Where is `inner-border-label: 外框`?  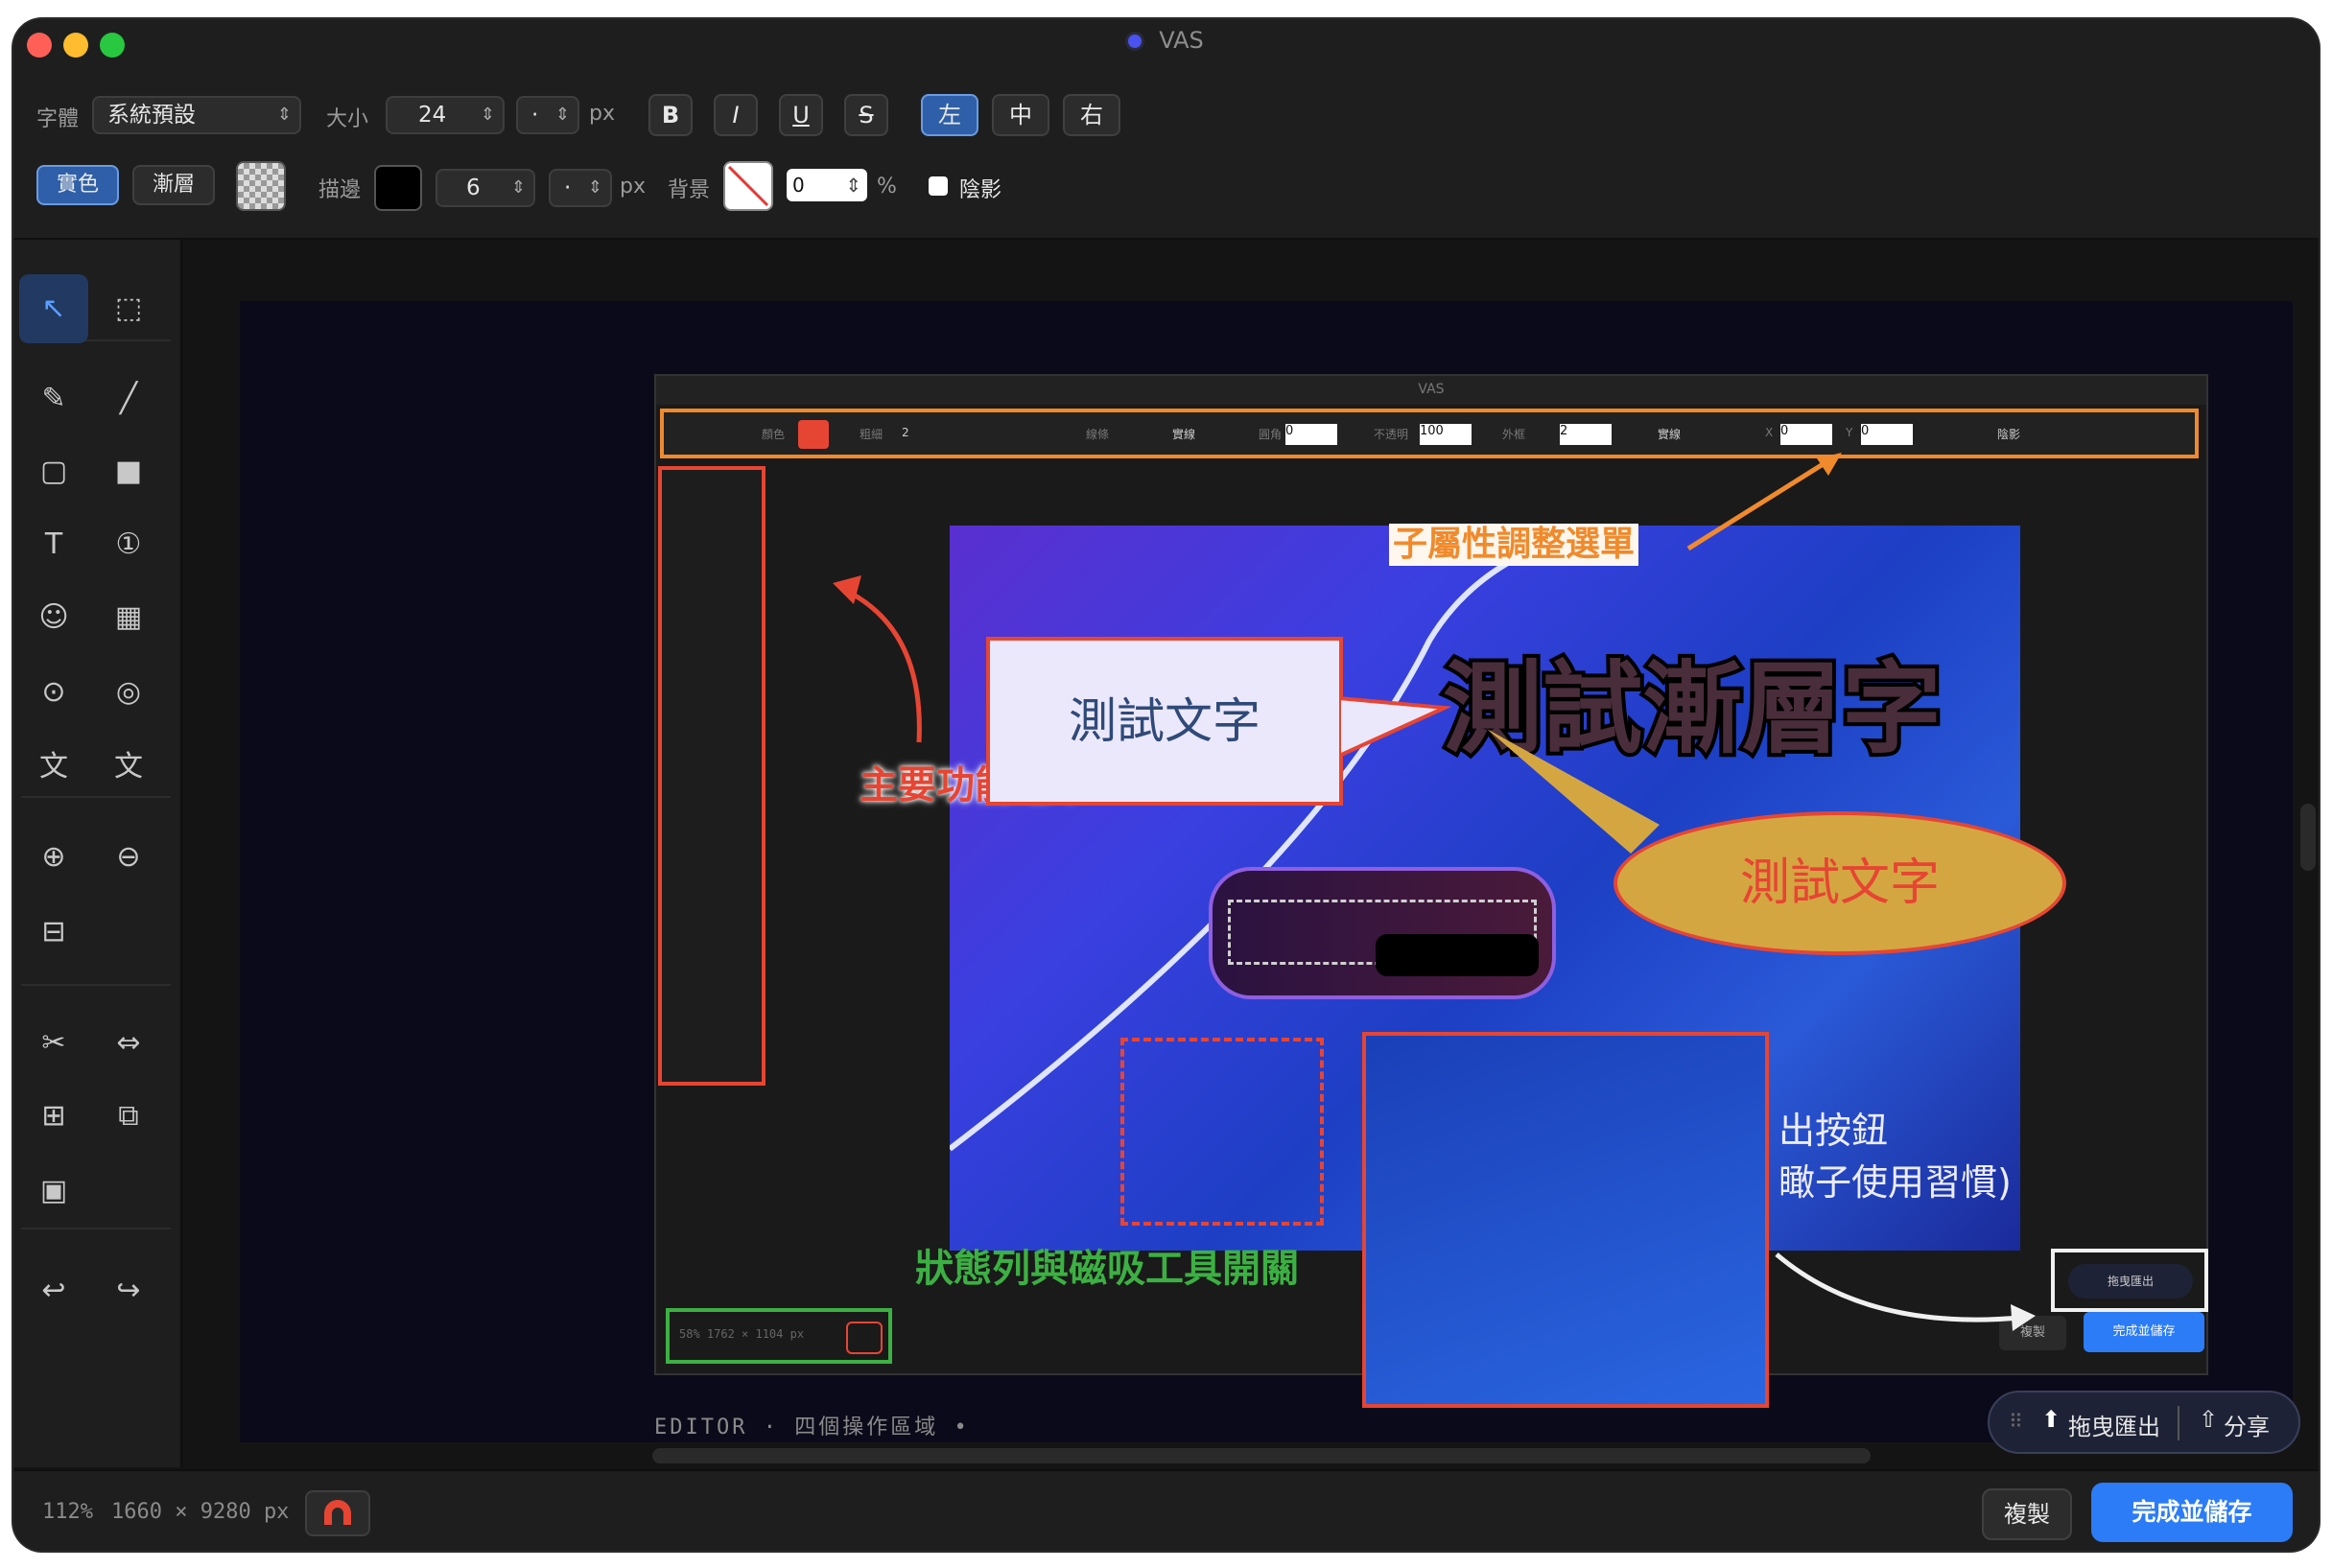 inner-border-label: 外框 is located at coordinates (1514, 435).